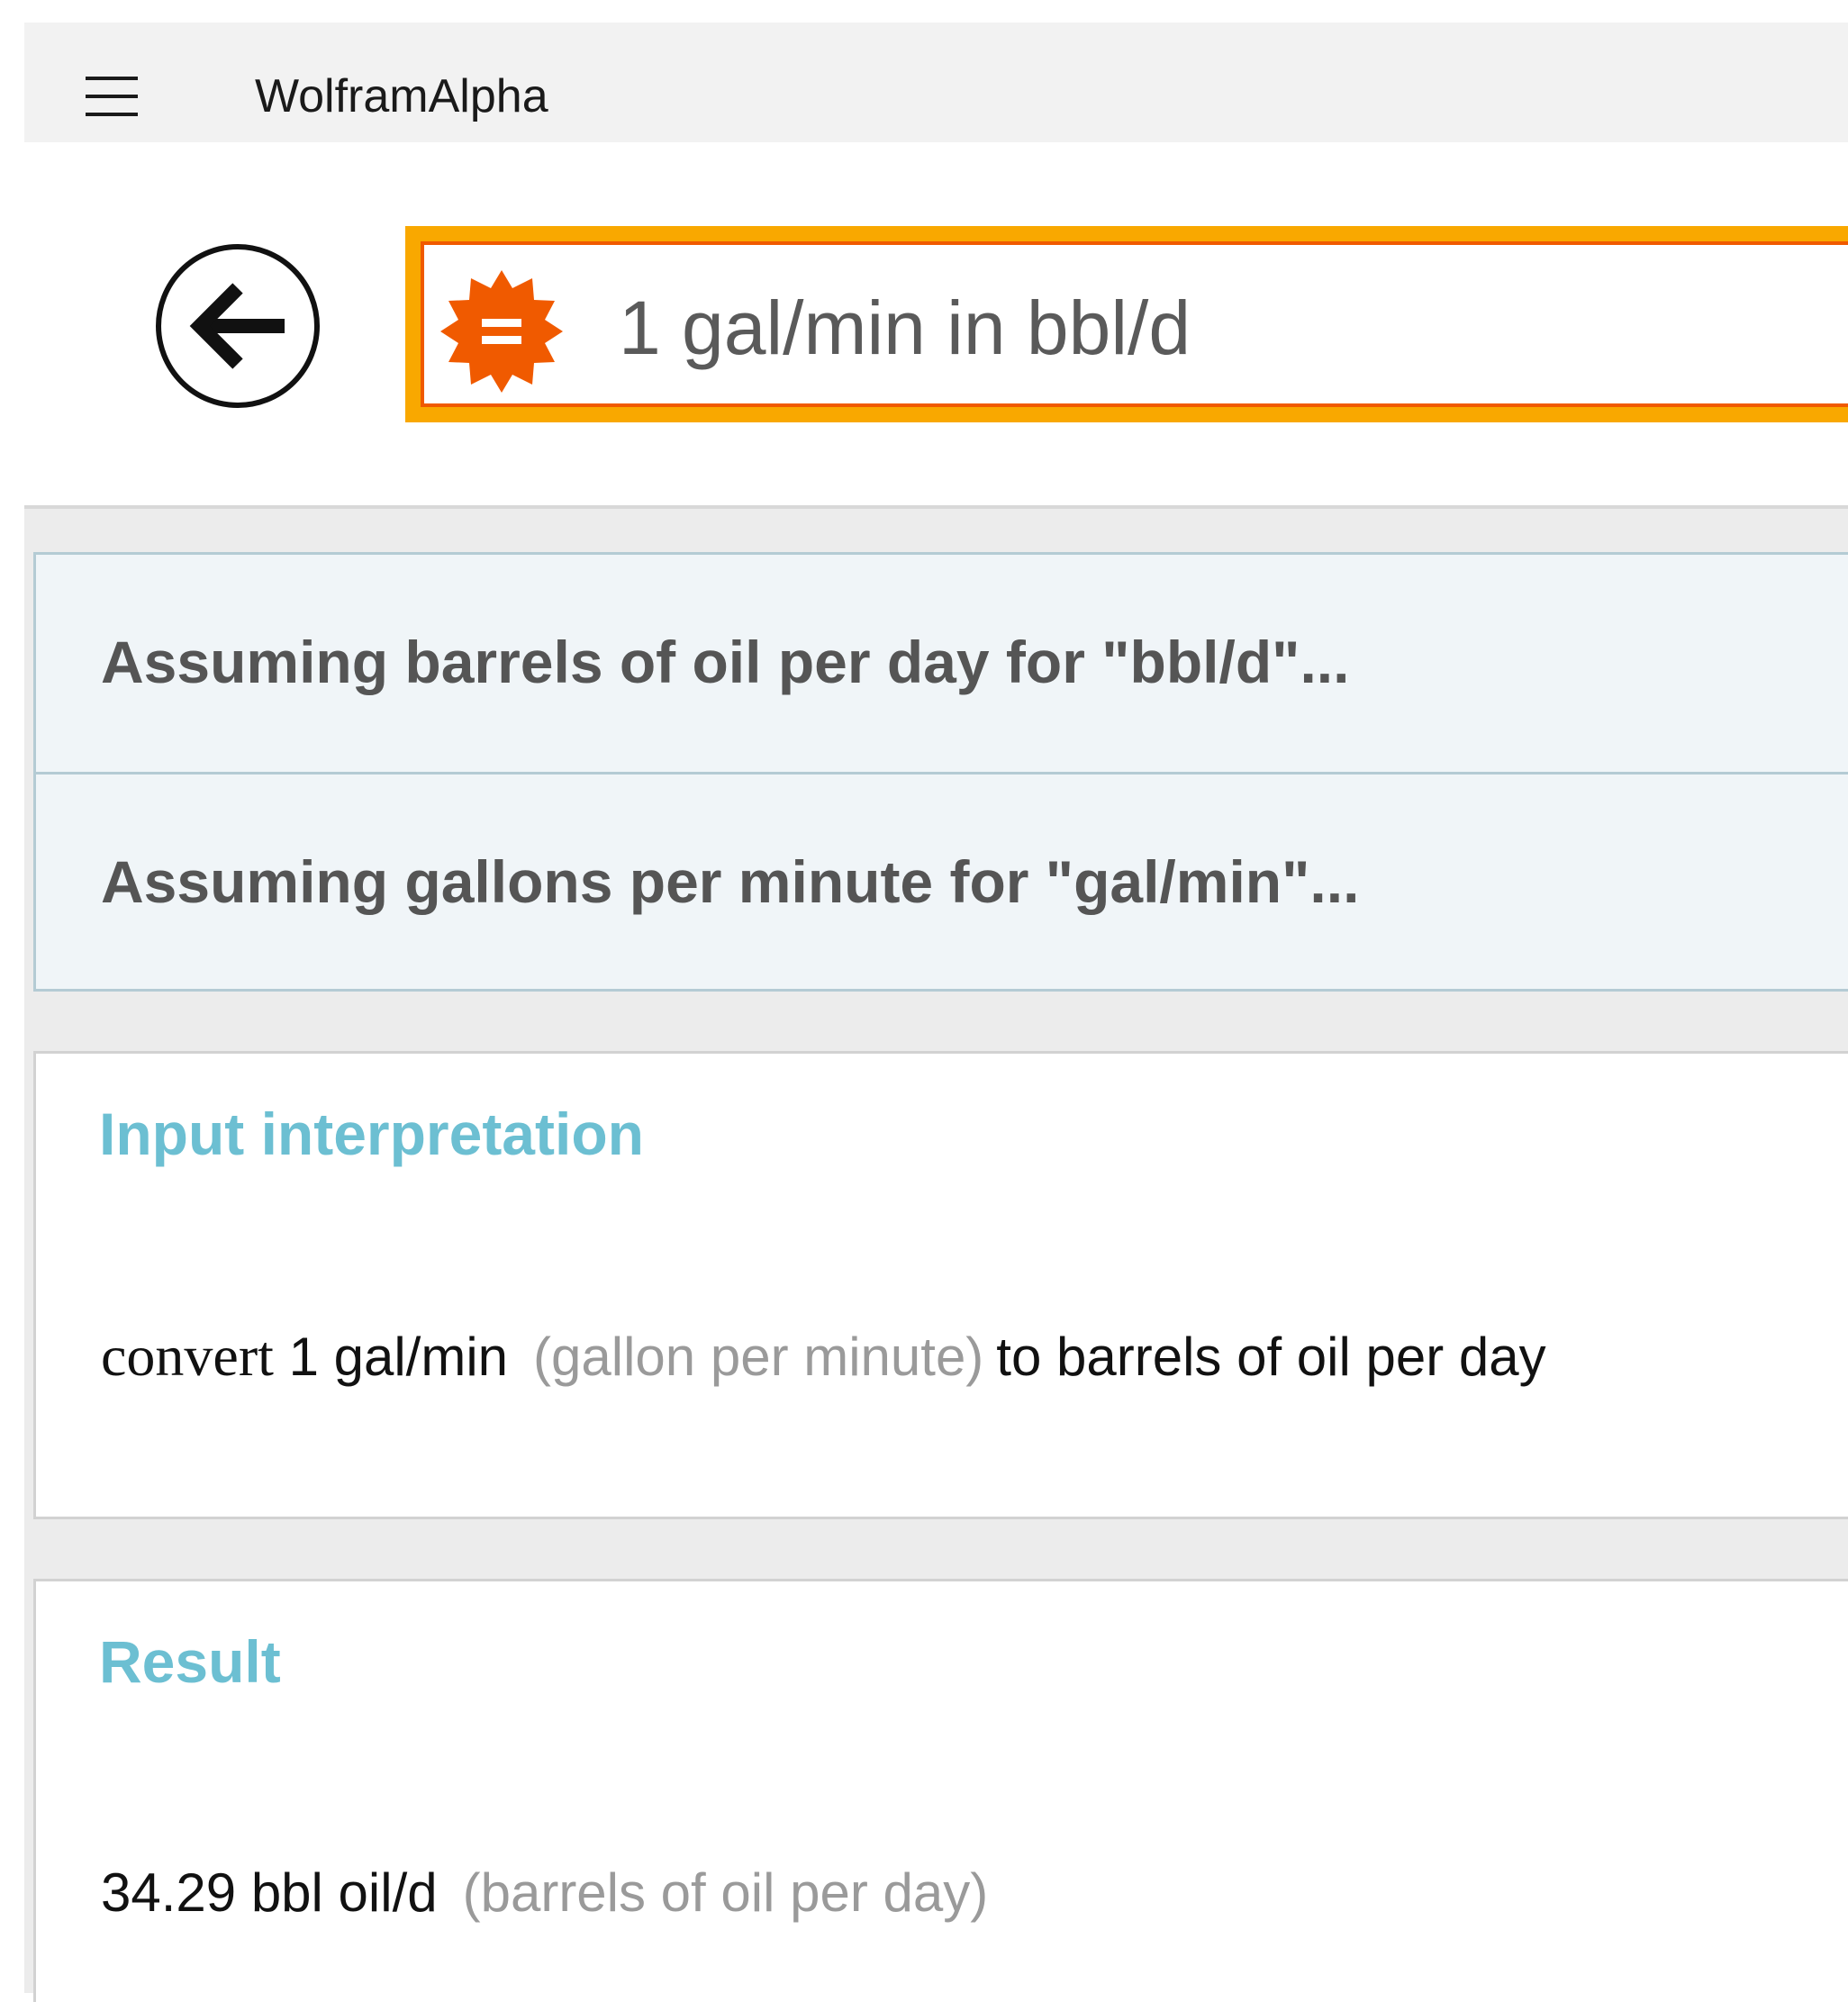 The height and width of the screenshot is (2002, 1848). I want to click on input-quantity-note: (gallon per minute), so click(758, 1357).